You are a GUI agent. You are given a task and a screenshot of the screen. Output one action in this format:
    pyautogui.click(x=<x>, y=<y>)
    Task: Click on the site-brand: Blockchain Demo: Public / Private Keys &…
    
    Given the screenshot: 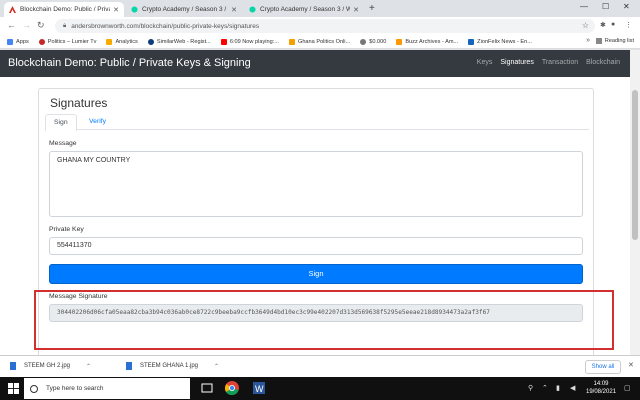 What is the action you would take?
    pyautogui.click(x=129, y=63)
    